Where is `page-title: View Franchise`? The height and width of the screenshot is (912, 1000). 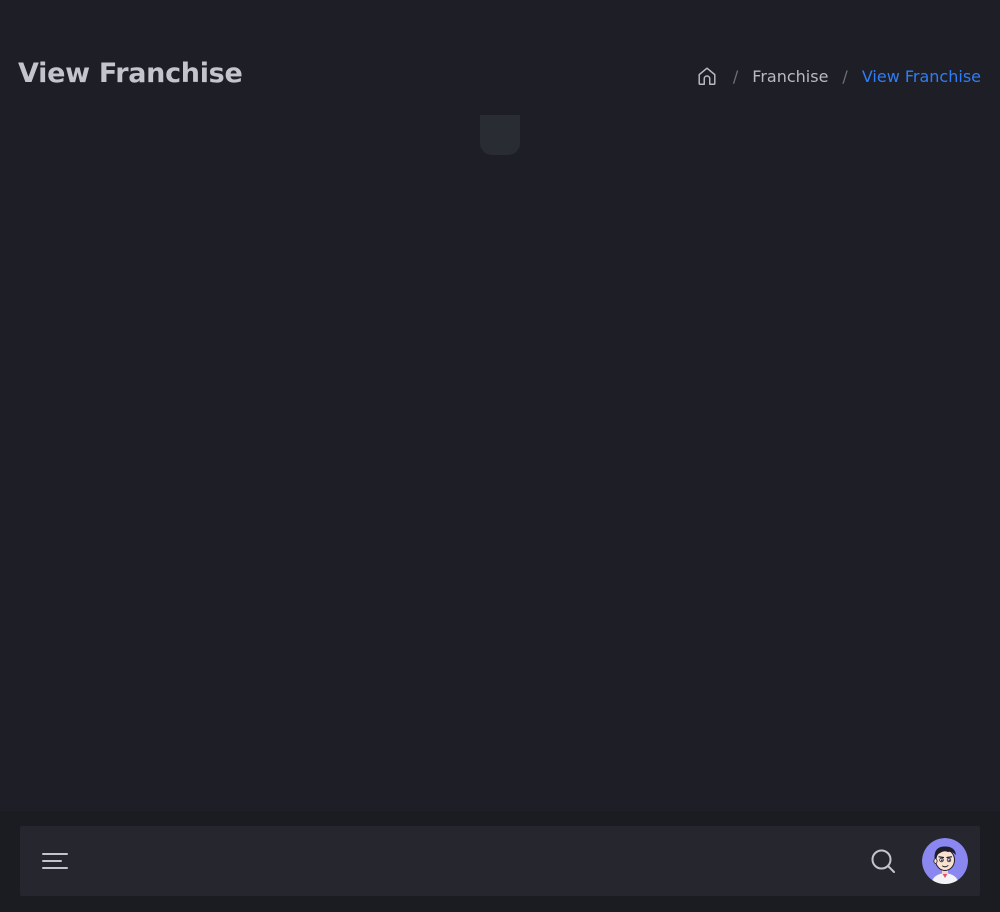
page-title: View Franchise is located at coordinates (130, 73).